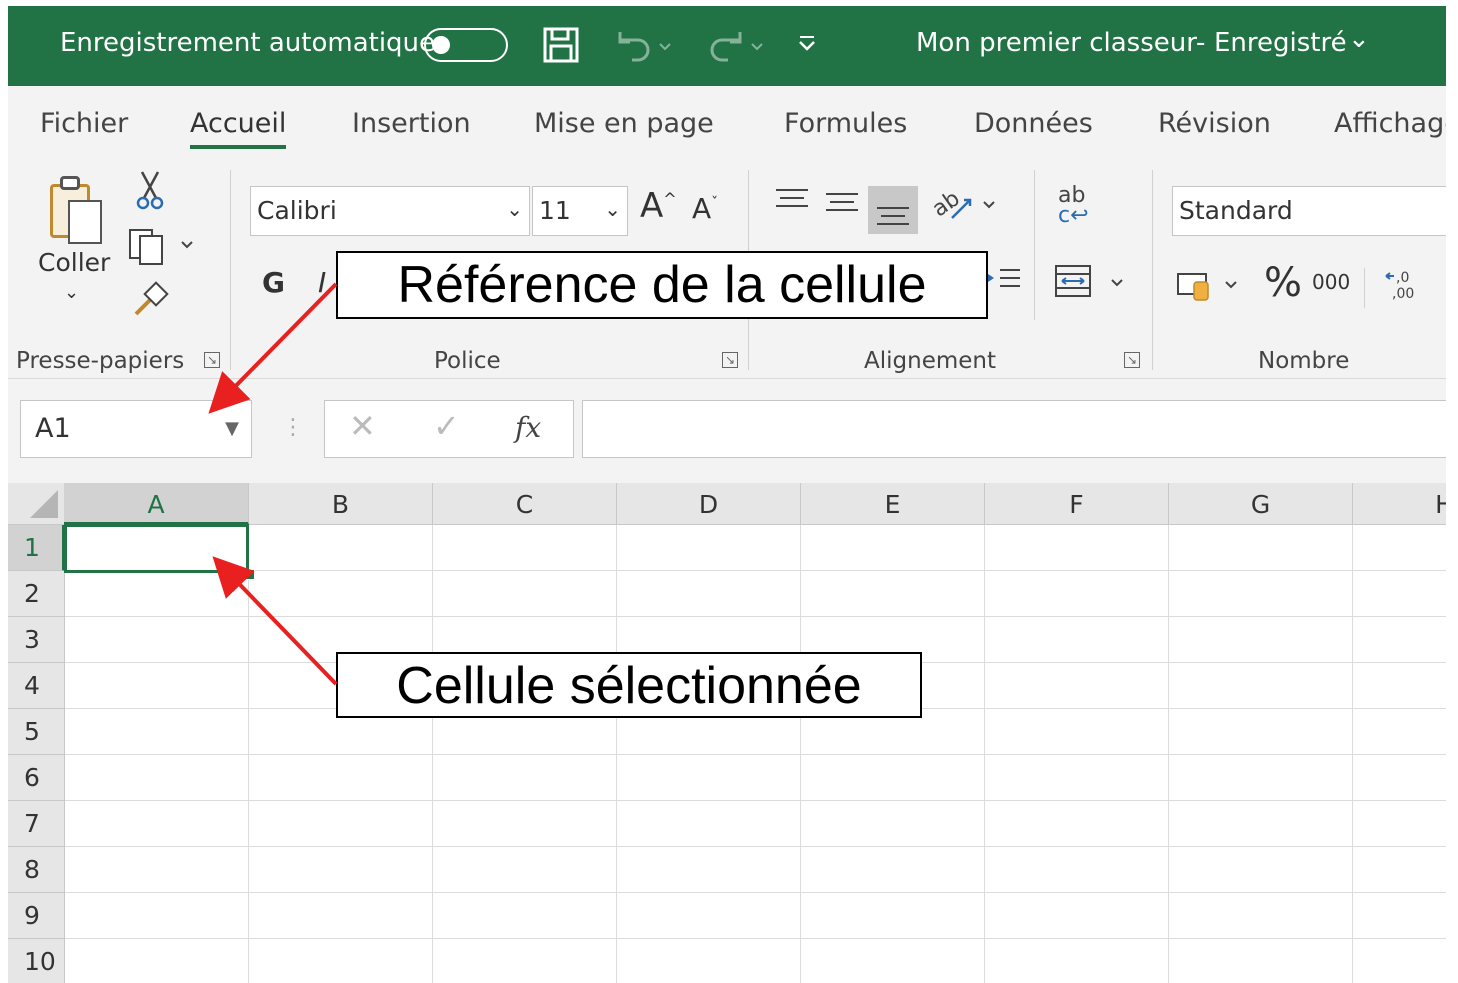 The image size is (1458, 983). I want to click on indent-icon, so click(1004, 285).